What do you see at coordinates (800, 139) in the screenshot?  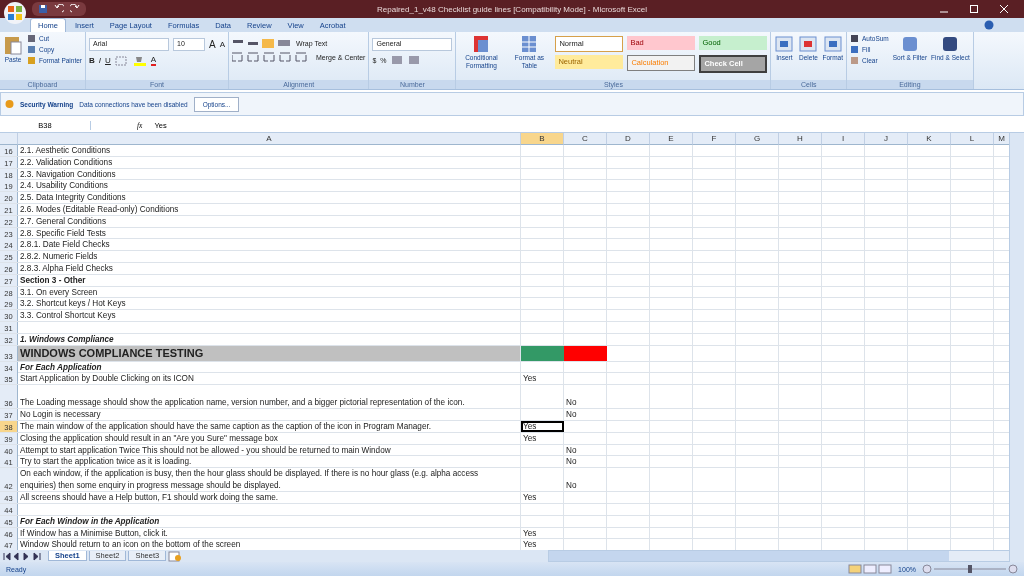 I see `column-header: H` at bounding box center [800, 139].